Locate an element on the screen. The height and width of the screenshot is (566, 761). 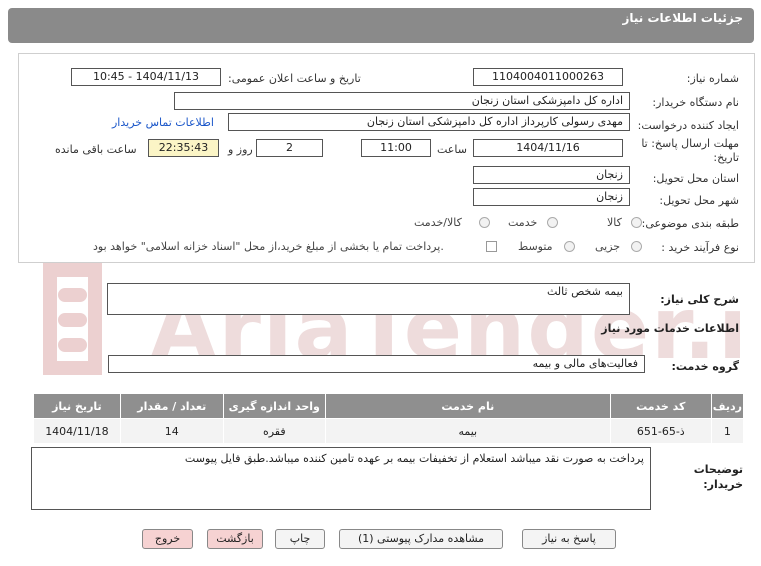
summary-text: بیمه شخص ثالث is located at coordinates (585, 291).